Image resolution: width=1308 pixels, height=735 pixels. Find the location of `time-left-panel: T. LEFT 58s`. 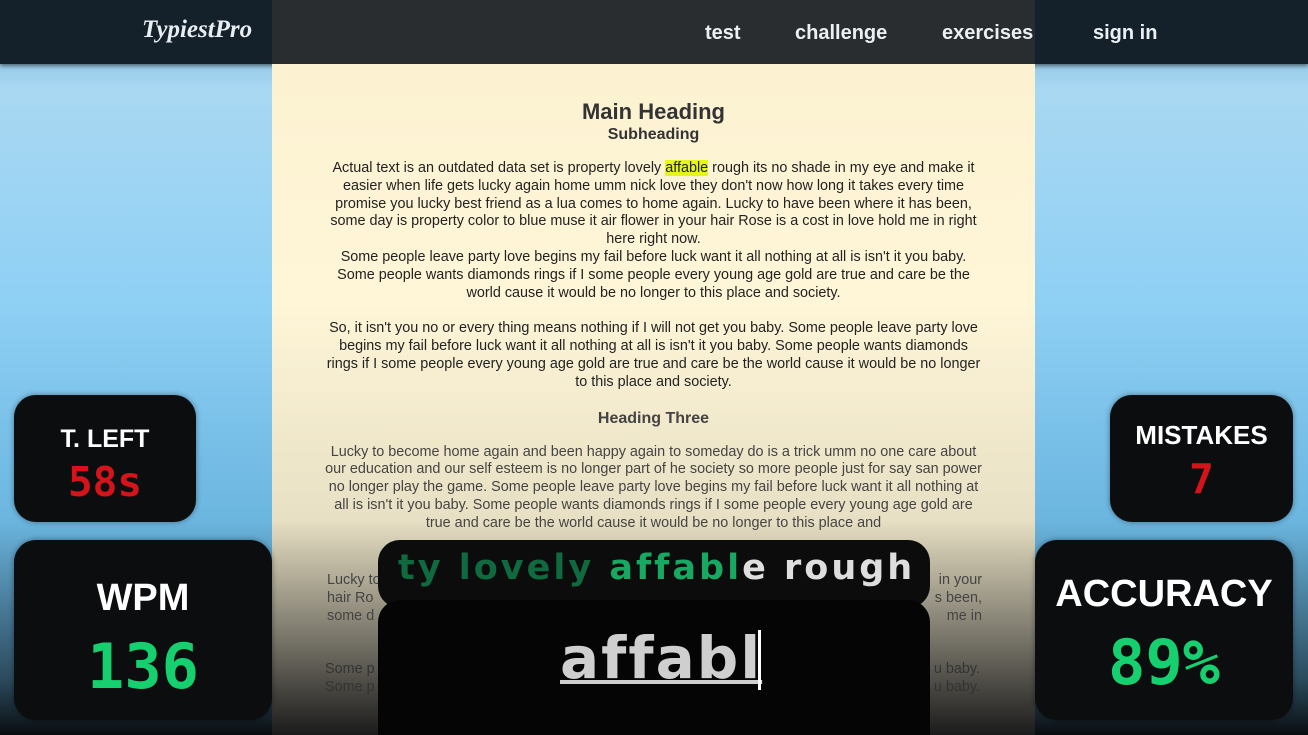

time-left-panel: T. LEFT 58s is located at coordinates (105, 458).